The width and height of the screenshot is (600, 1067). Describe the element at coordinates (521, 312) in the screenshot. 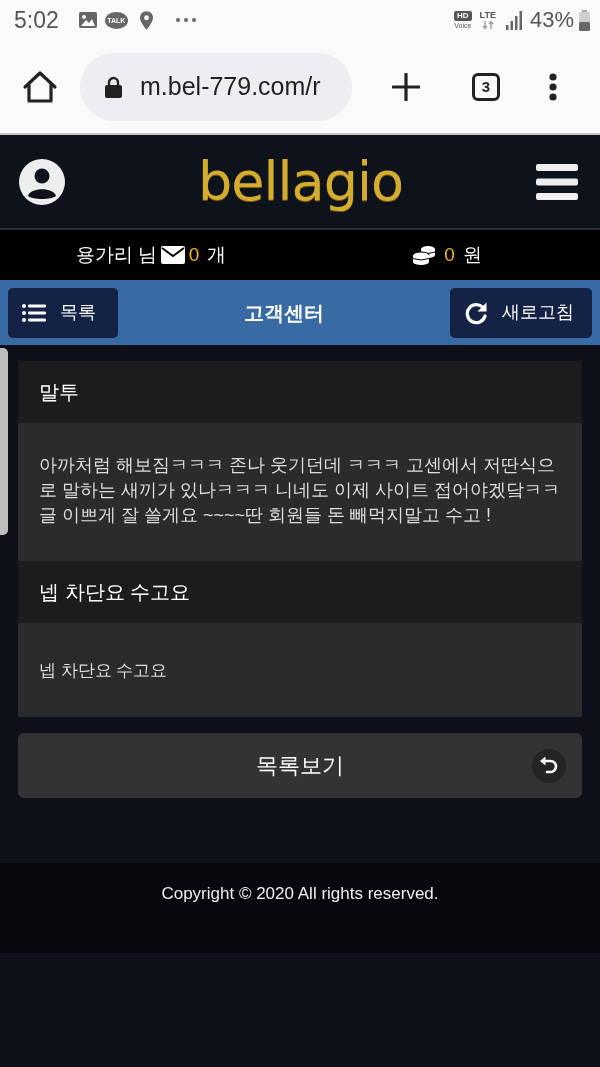

I see `refresh-button: 새로고침` at that location.